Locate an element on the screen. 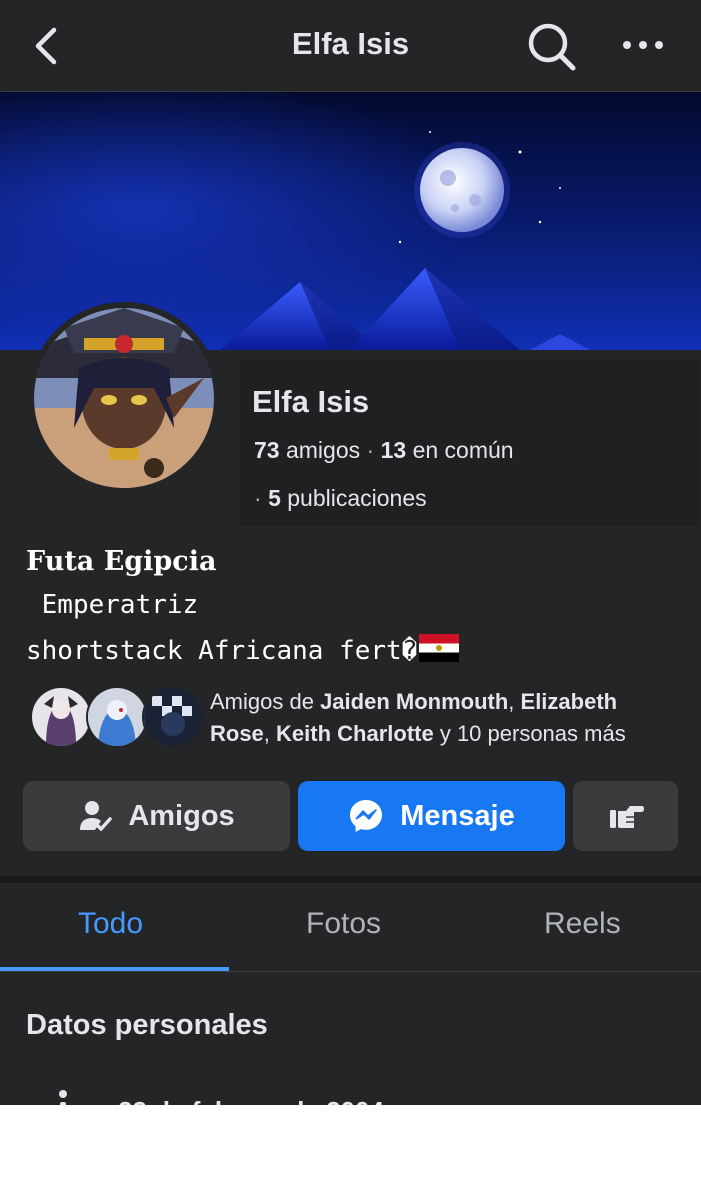  bio-line-3: shortstack Africana fert� is located at coordinates (243, 650).